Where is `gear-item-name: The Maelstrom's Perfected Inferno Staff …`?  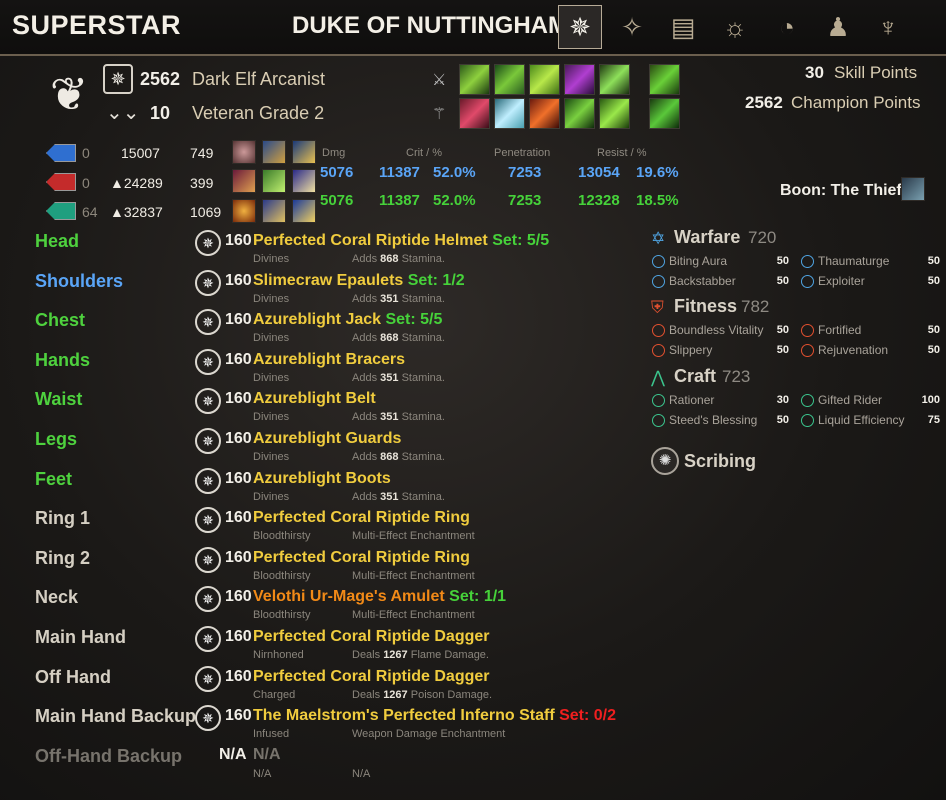
gear-item-name: The Maelstrom's Perfected Inferno Staff … is located at coordinates (434, 716).